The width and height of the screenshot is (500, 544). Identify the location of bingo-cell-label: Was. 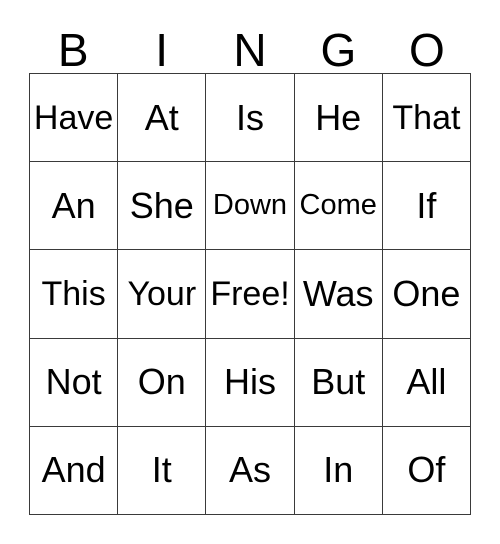
(338, 293).